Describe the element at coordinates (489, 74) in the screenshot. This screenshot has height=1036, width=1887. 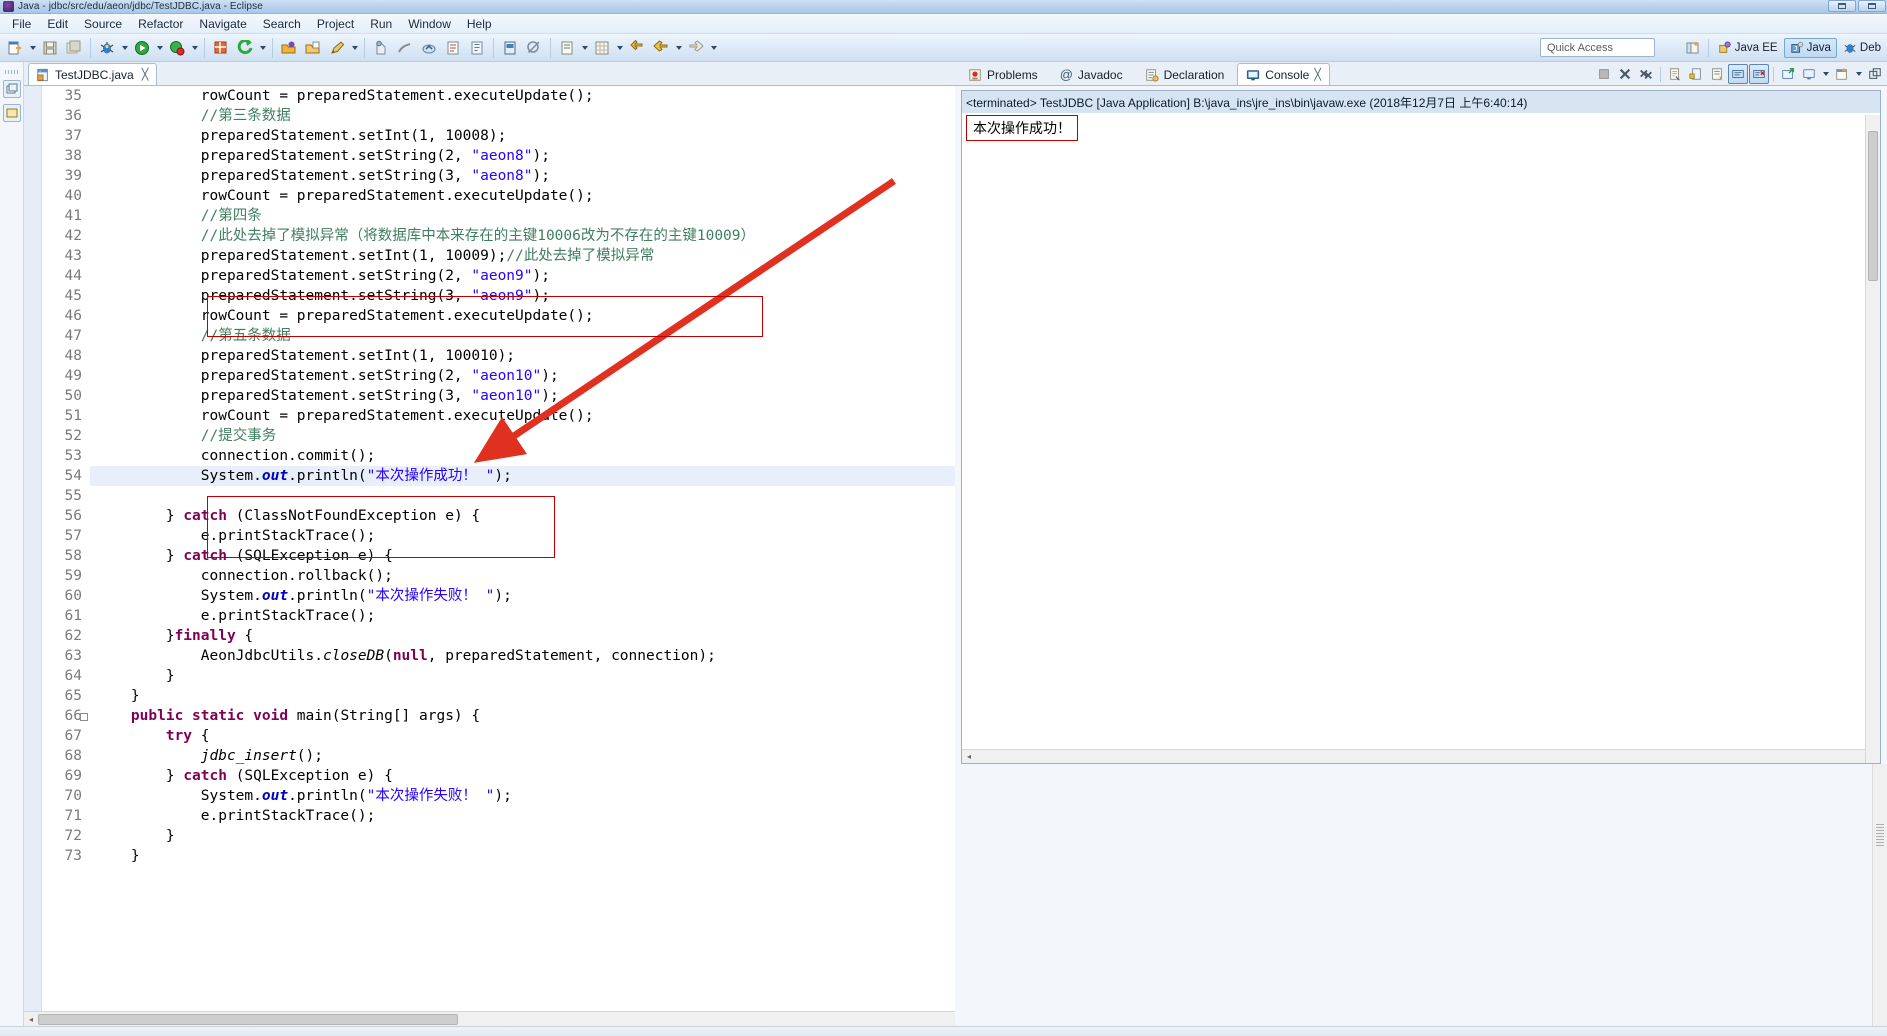
I see `editor-tabrow: J TestJDBC.java ╳` at that location.